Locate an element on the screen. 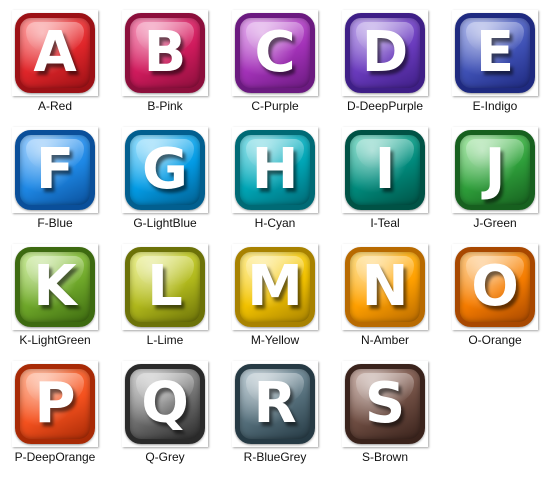 This screenshot has height=480, width=550. icon-item: E E-Indigo is located at coordinates (495, 58).